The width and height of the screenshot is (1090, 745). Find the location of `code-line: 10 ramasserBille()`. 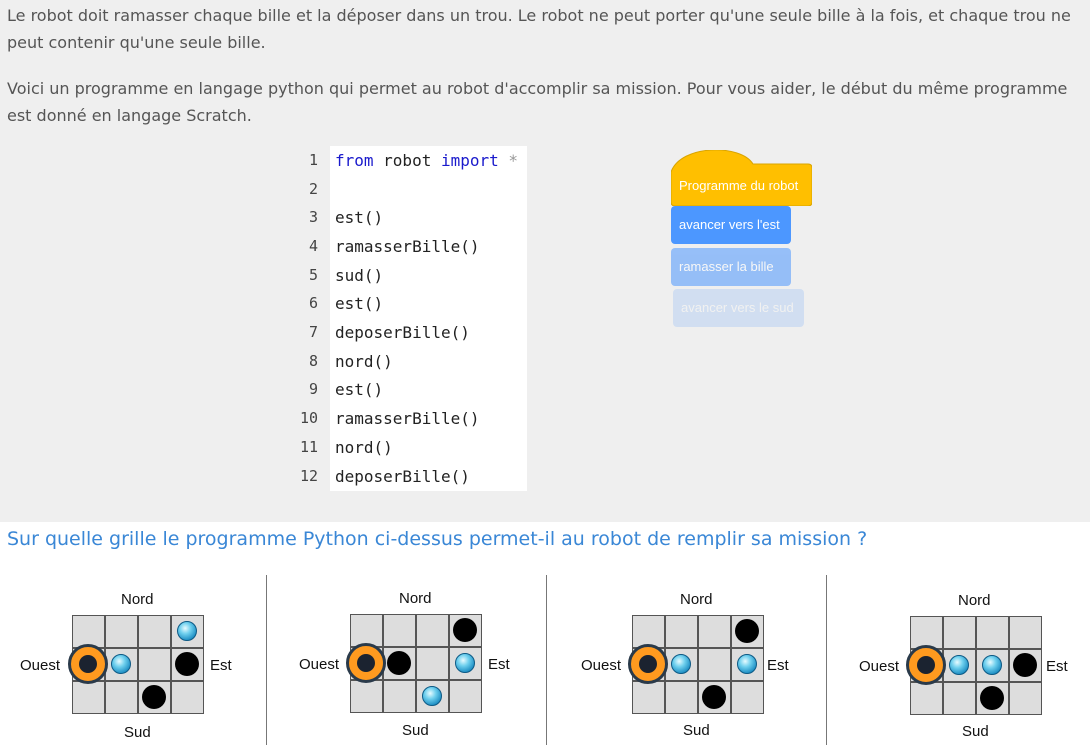

code-line: 10 ramasserBille() is located at coordinates (408, 418).